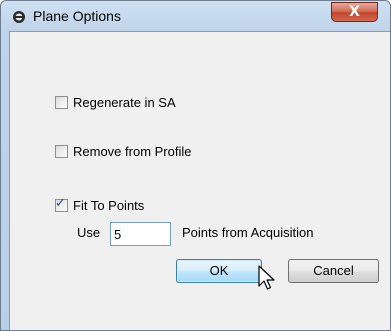 Image resolution: width=391 pixels, height=331 pixels. I want to click on remove-option: Remove from Profile, so click(123, 151).